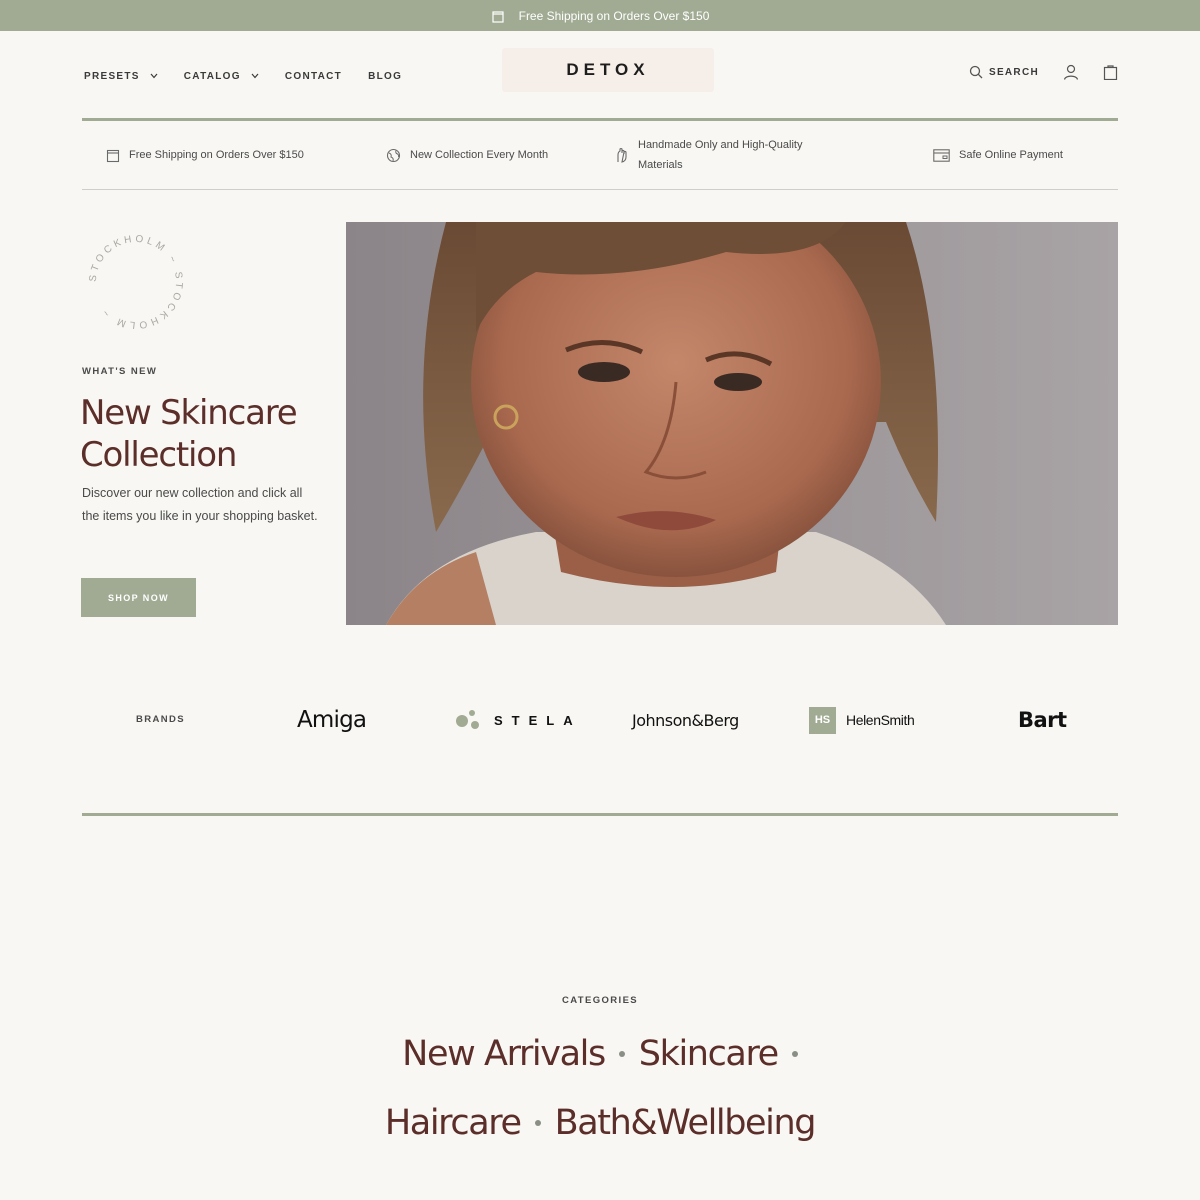  I want to click on nav-item-label: CATALOG, so click(212, 76).